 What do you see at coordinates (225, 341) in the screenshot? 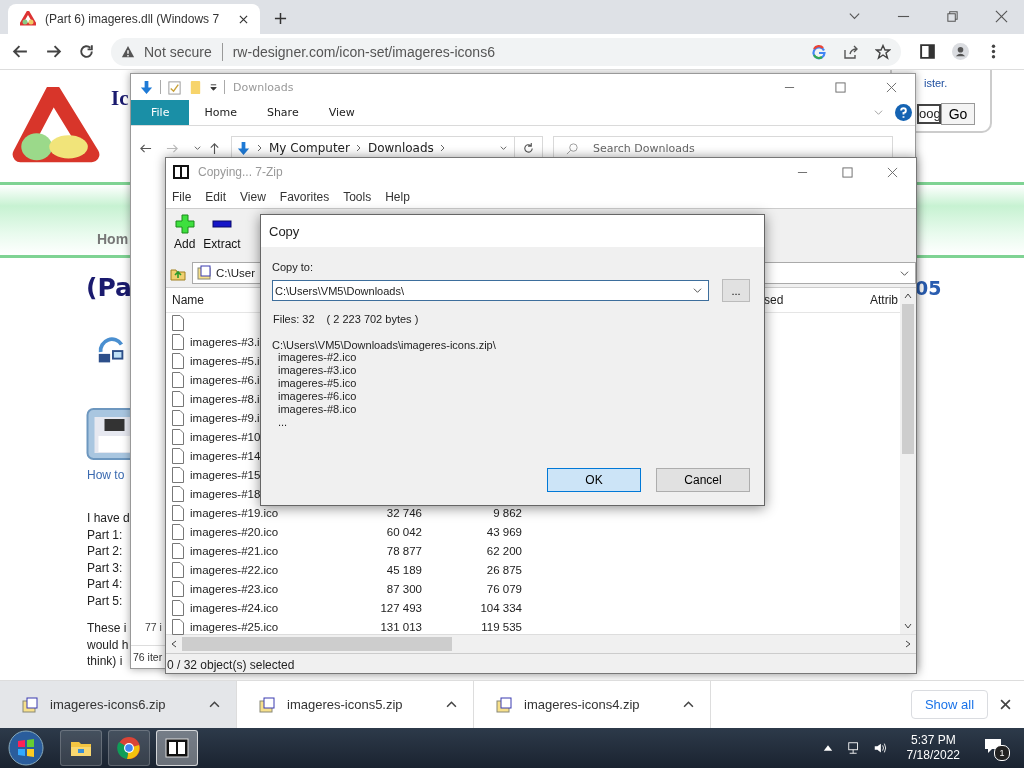
I see `file-name: imageres-#3.i` at bounding box center [225, 341].